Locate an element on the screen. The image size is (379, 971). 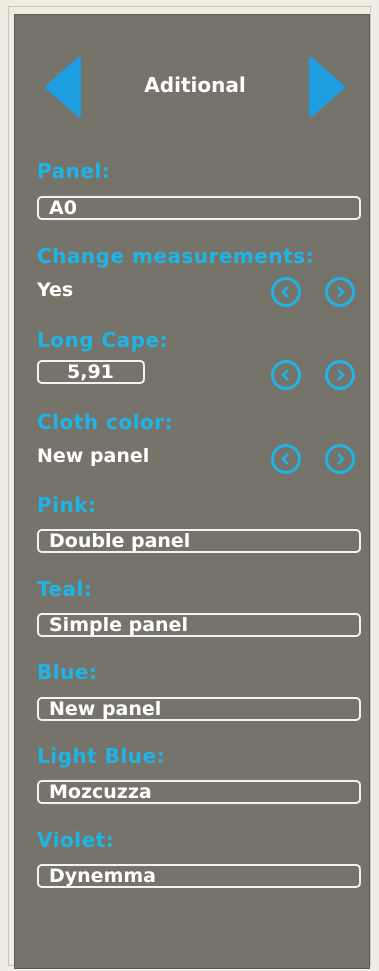
previous-section-button is located at coordinates (63, 87).